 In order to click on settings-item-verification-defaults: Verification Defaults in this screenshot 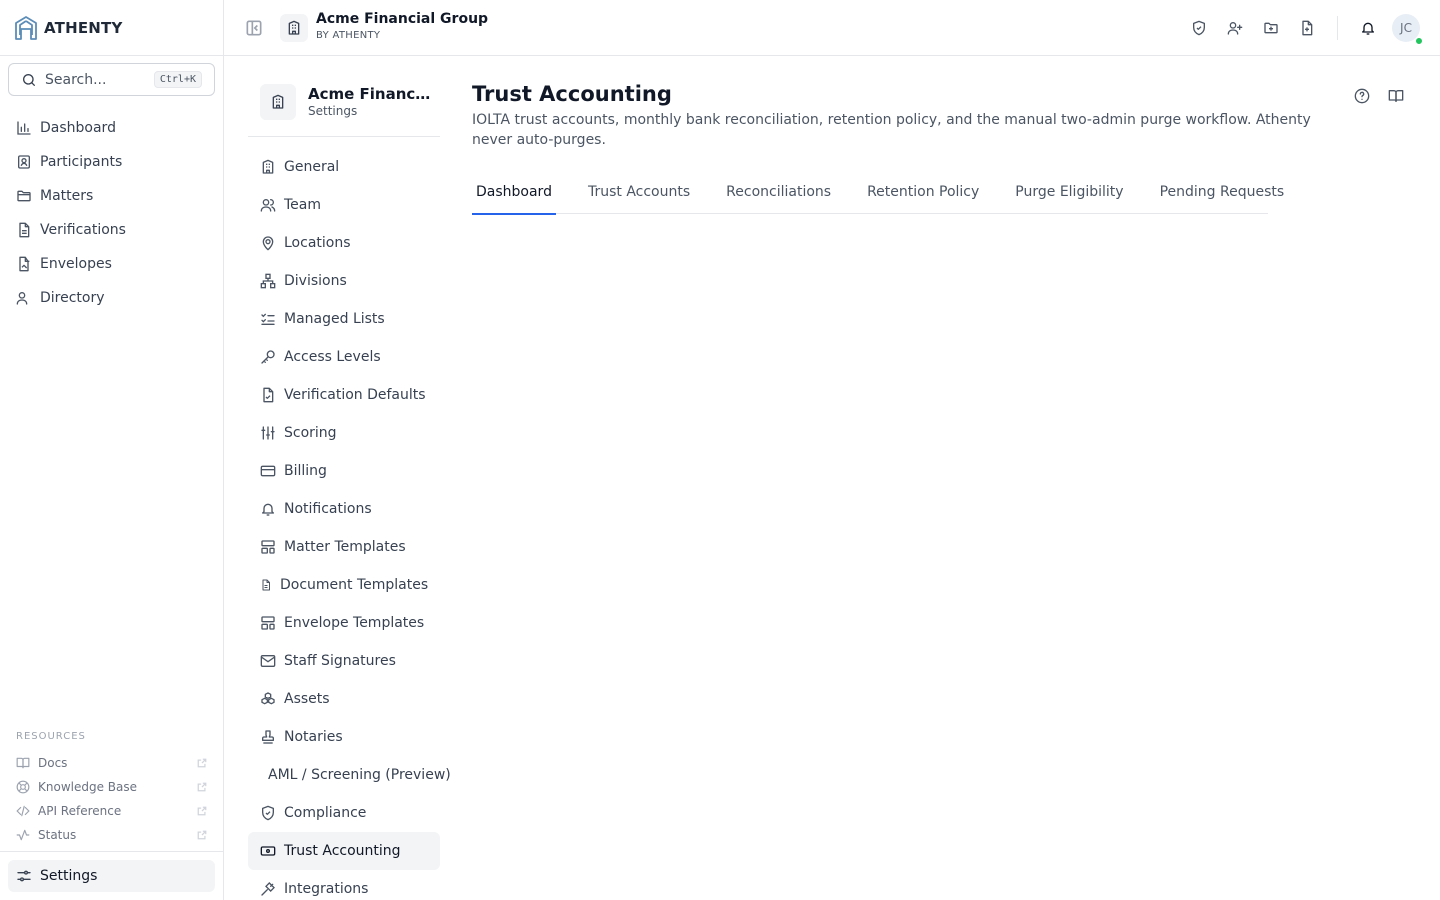, I will do `click(344, 395)`.